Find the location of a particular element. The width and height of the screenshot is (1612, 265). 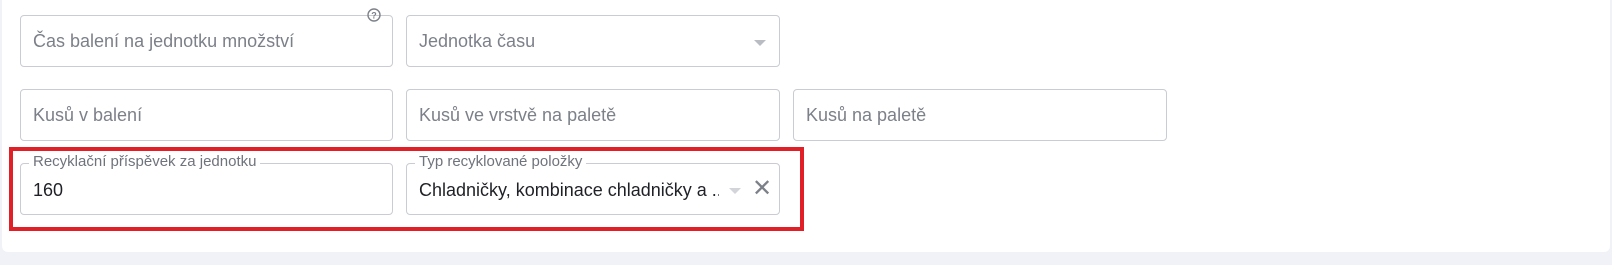

packing-time-field: Čas balení na jednotku množství is located at coordinates (206, 41).